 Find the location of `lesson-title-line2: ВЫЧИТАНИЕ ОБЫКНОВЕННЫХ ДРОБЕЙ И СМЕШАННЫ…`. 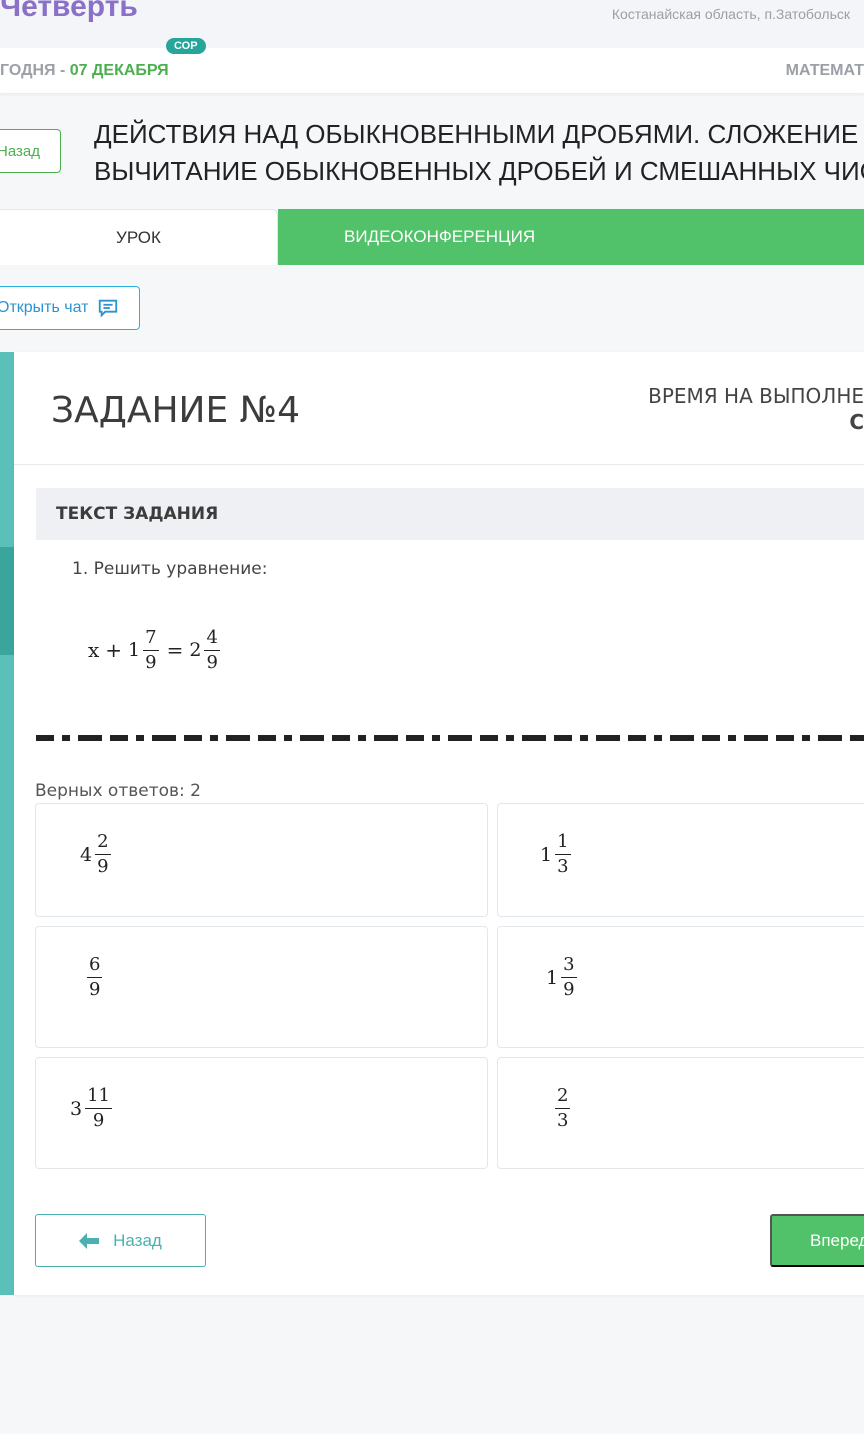

lesson-title-line2: ВЫЧИТАНИЕ ОБЫКНОВЕННЫХ ДРОБЕЙ И СМЕШАННЫ… is located at coordinates (479, 171).